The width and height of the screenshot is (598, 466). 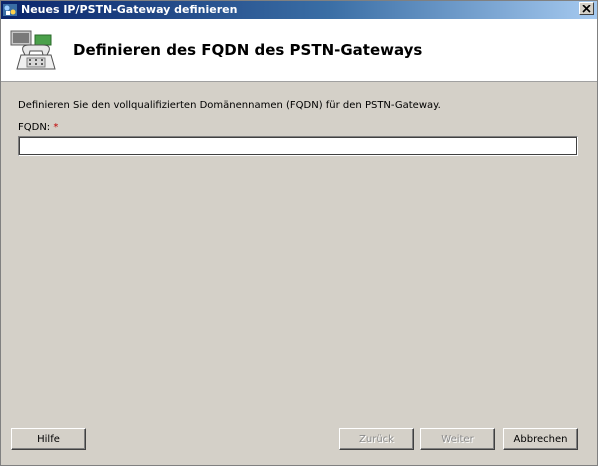 I want to click on page-title: Definieren des FQDN des PSTN-Gateways, so click(x=248, y=50).